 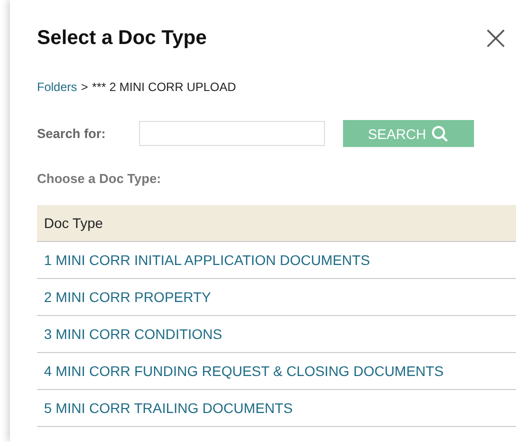 I want to click on close-button: ×, so click(x=496, y=38).